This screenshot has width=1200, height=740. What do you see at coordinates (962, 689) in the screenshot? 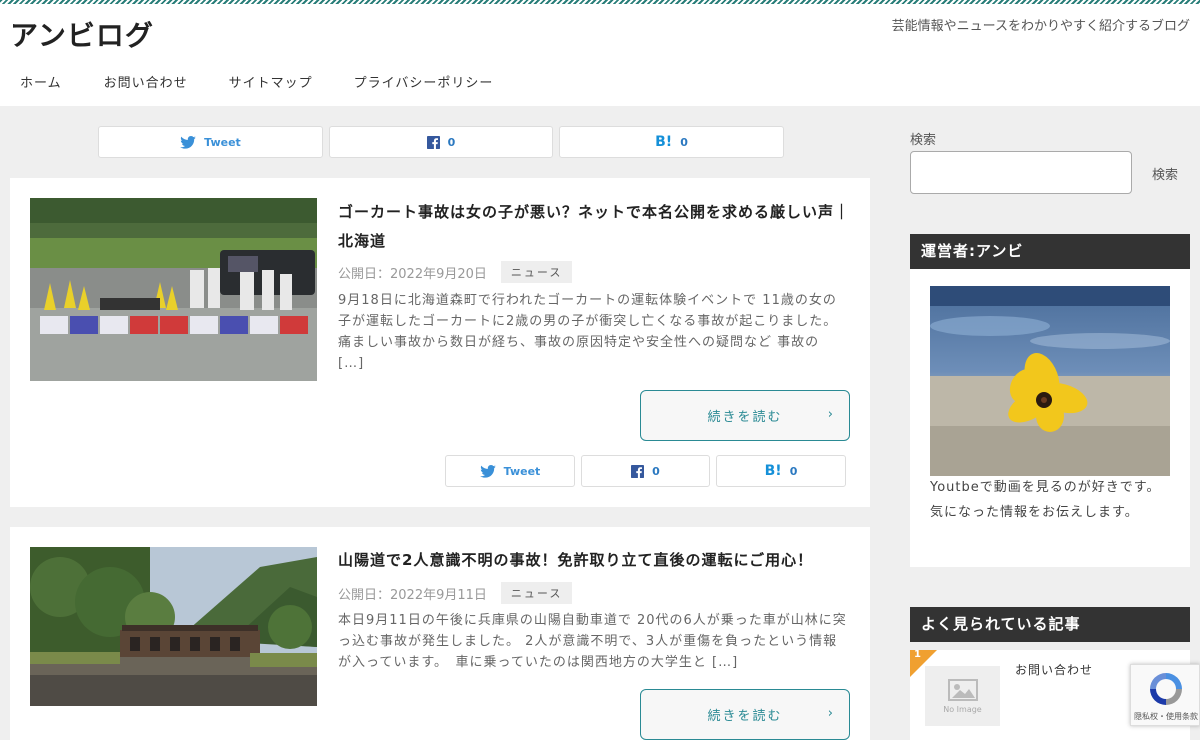
I see `image-placeholder-icon` at bounding box center [962, 689].